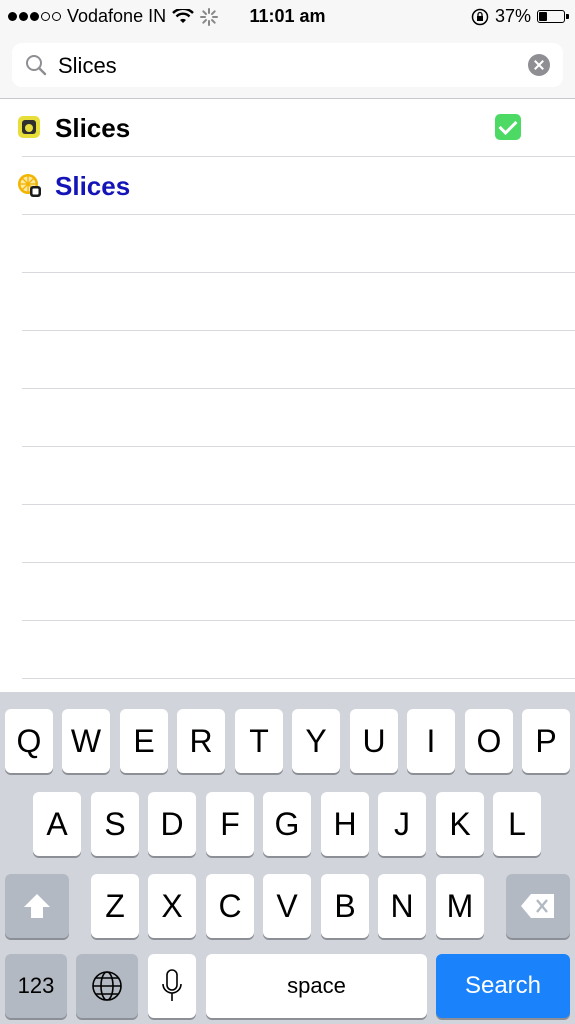  Describe the element at coordinates (431, 741) in the screenshot. I see `key-i: I` at that location.